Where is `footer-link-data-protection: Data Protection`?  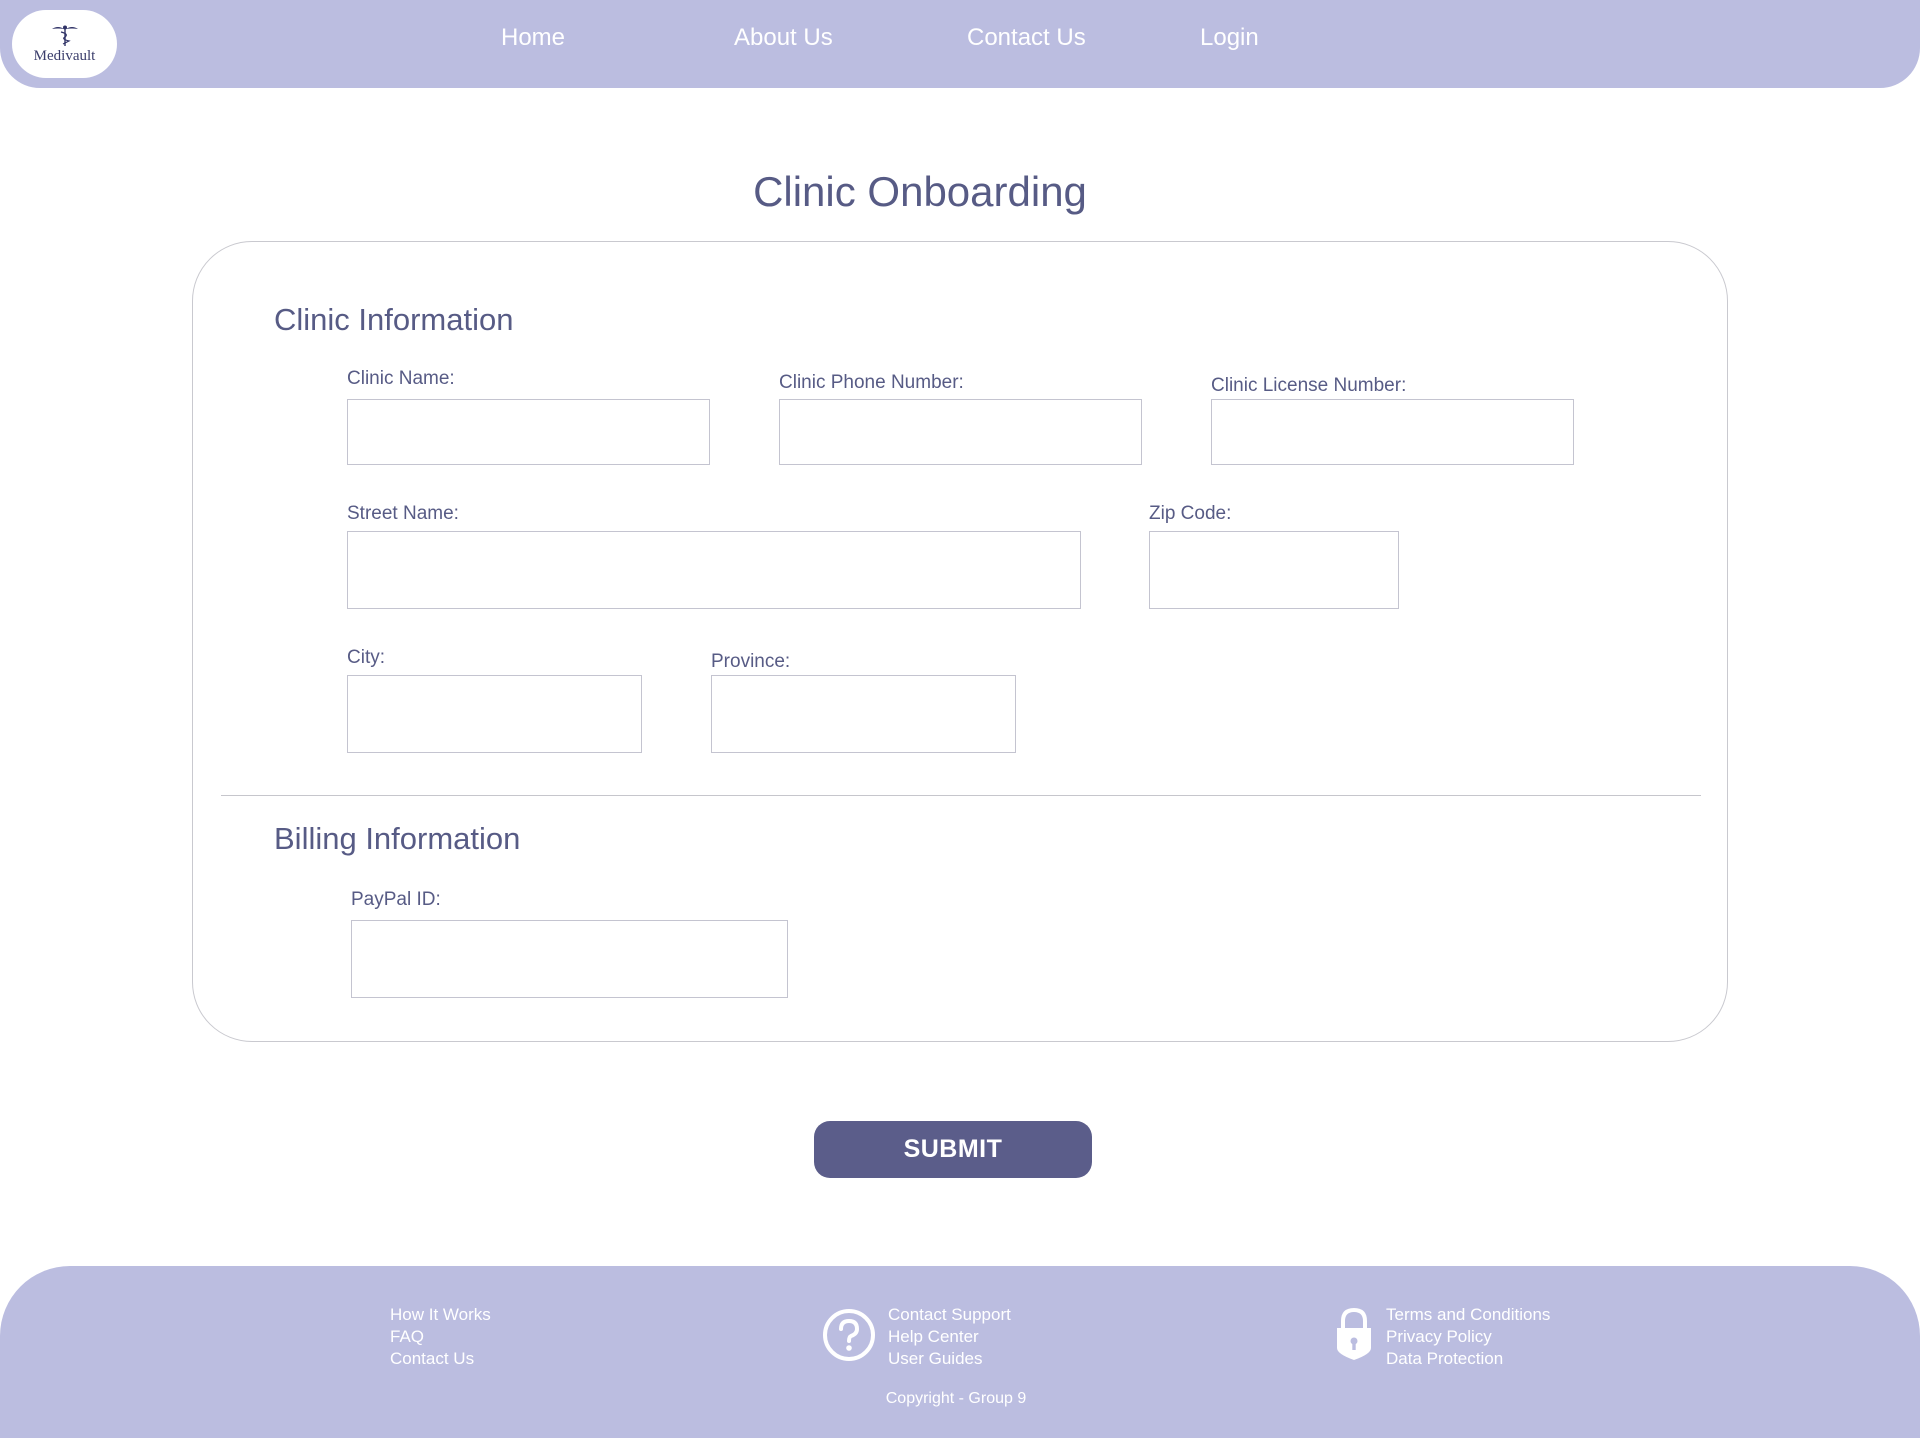 footer-link-data-protection: Data Protection is located at coordinates (1468, 1359).